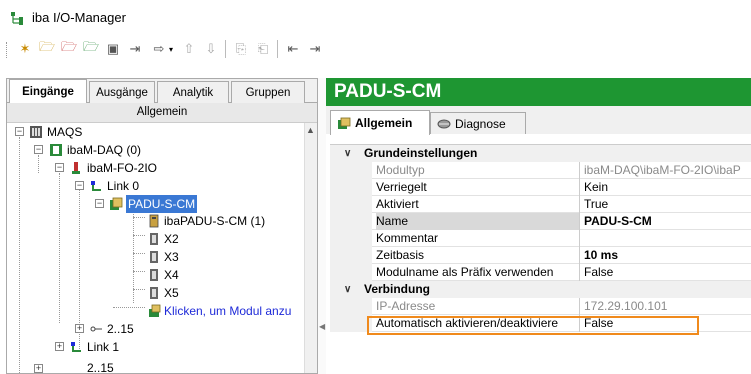 This screenshot has height=374, width=751. Describe the element at coordinates (171, 293) in the screenshot. I see `tree-node-x5: X5` at that location.